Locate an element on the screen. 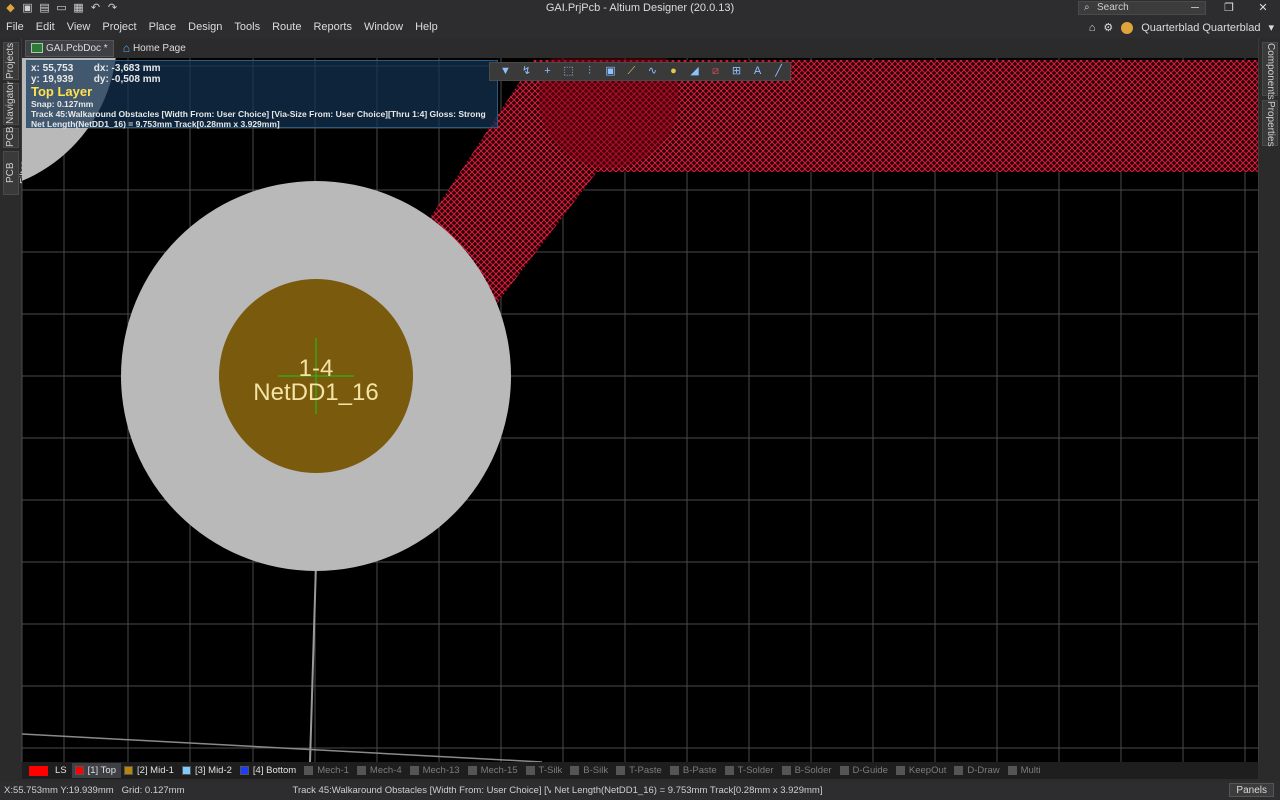 The image size is (1280, 800). menu-view: View is located at coordinates (79, 27).